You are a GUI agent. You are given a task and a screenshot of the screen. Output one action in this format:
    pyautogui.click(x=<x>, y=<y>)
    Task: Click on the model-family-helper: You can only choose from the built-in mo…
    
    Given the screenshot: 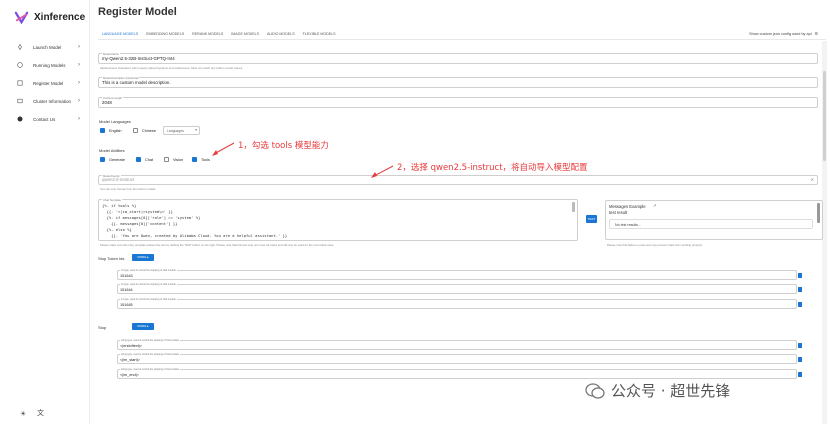 What is the action you would take?
    pyautogui.click(x=128, y=189)
    